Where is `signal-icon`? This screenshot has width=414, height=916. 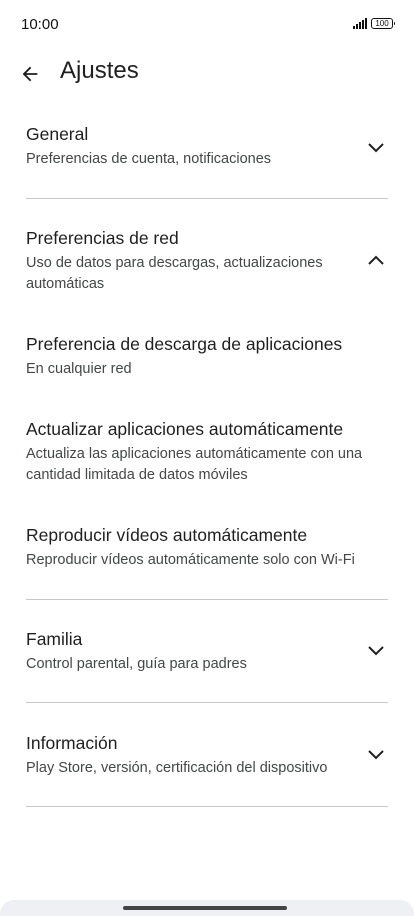 signal-icon is located at coordinates (360, 23).